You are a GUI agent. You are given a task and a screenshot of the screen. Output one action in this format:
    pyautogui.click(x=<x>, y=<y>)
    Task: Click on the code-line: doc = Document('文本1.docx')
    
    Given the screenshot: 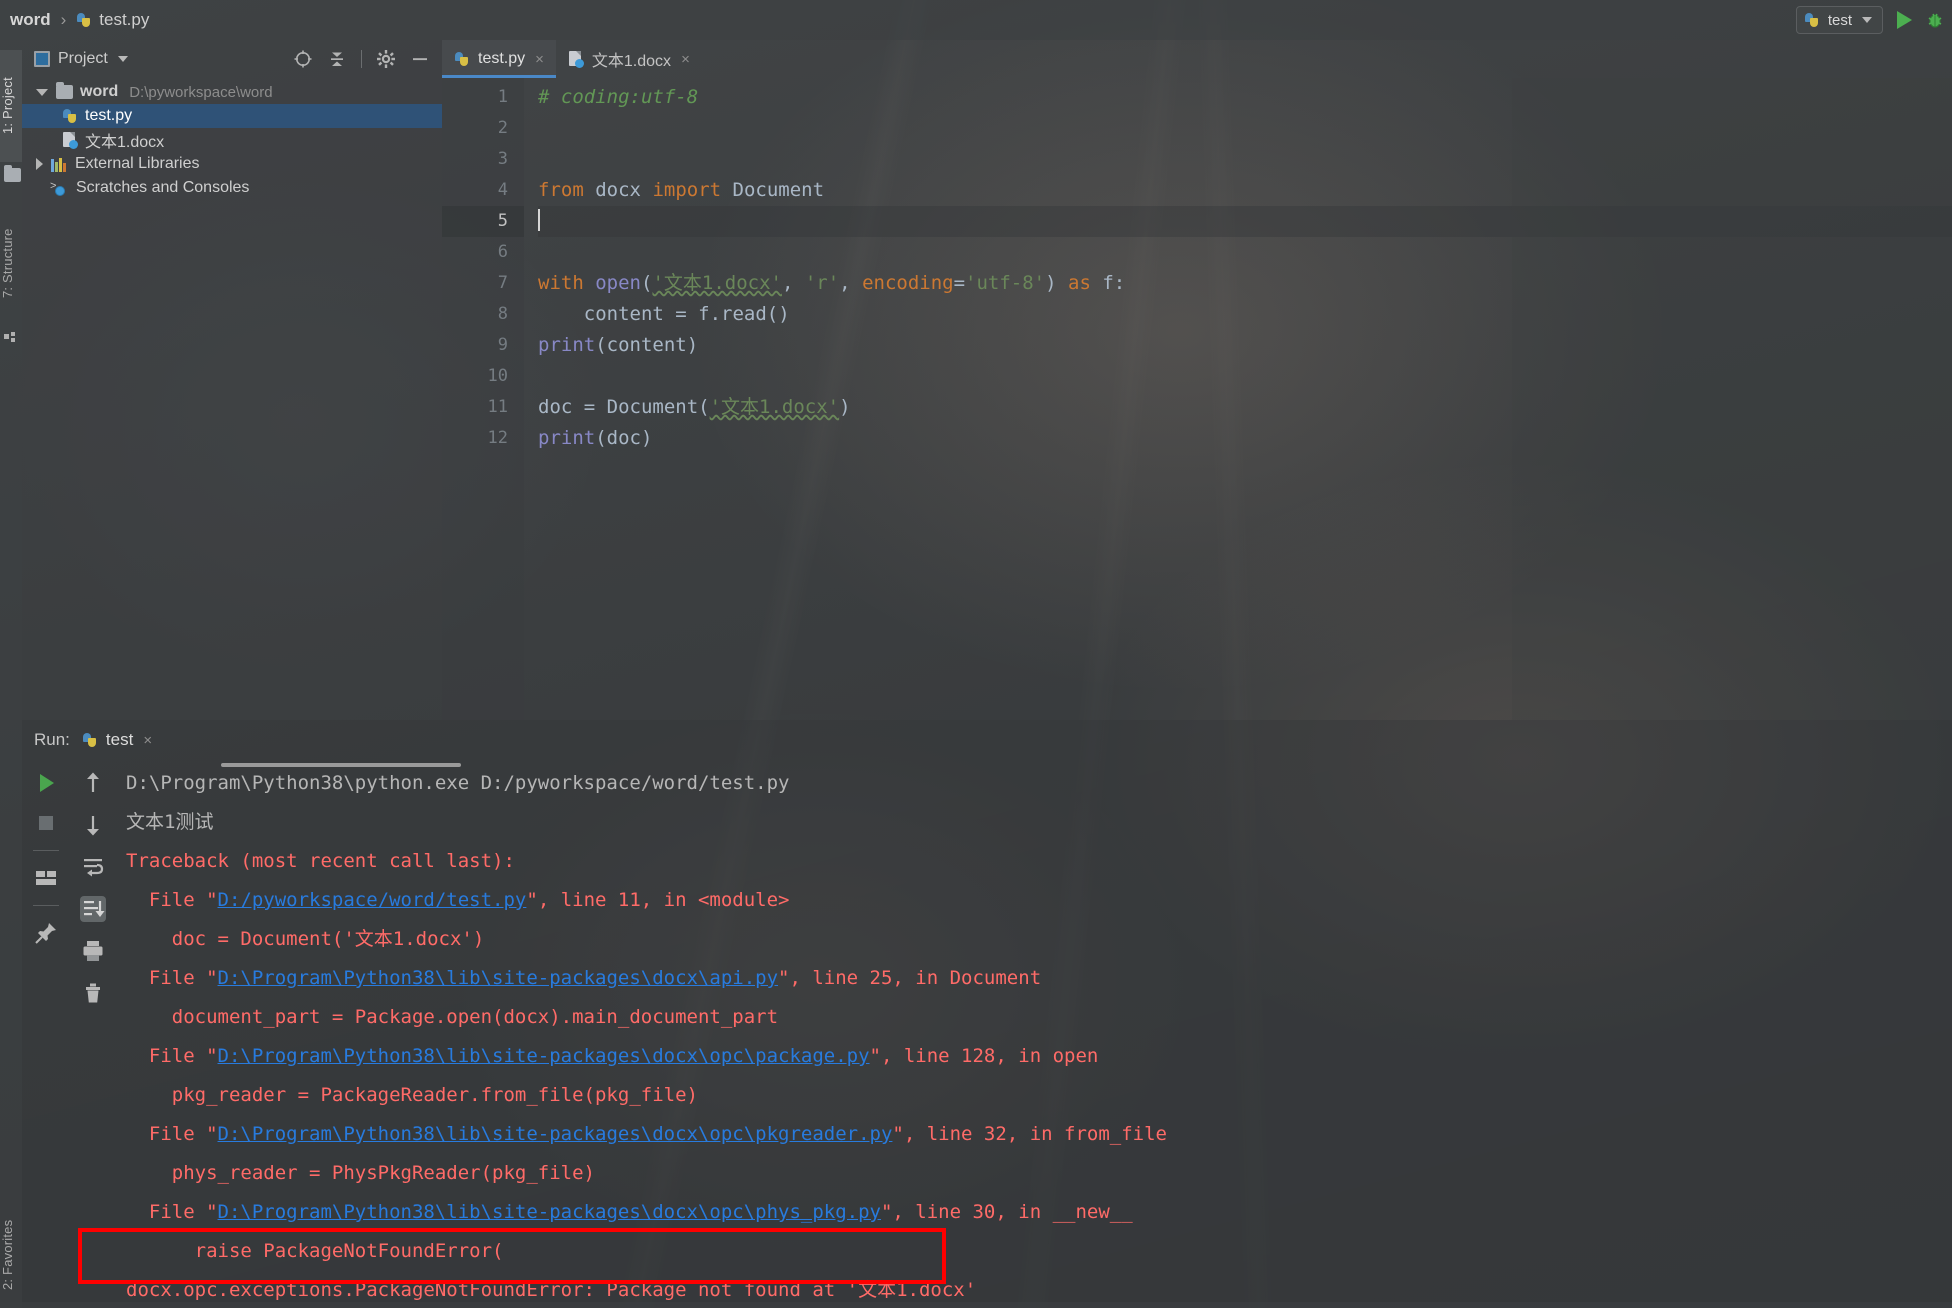 What is the action you would take?
    pyautogui.click(x=1245, y=407)
    